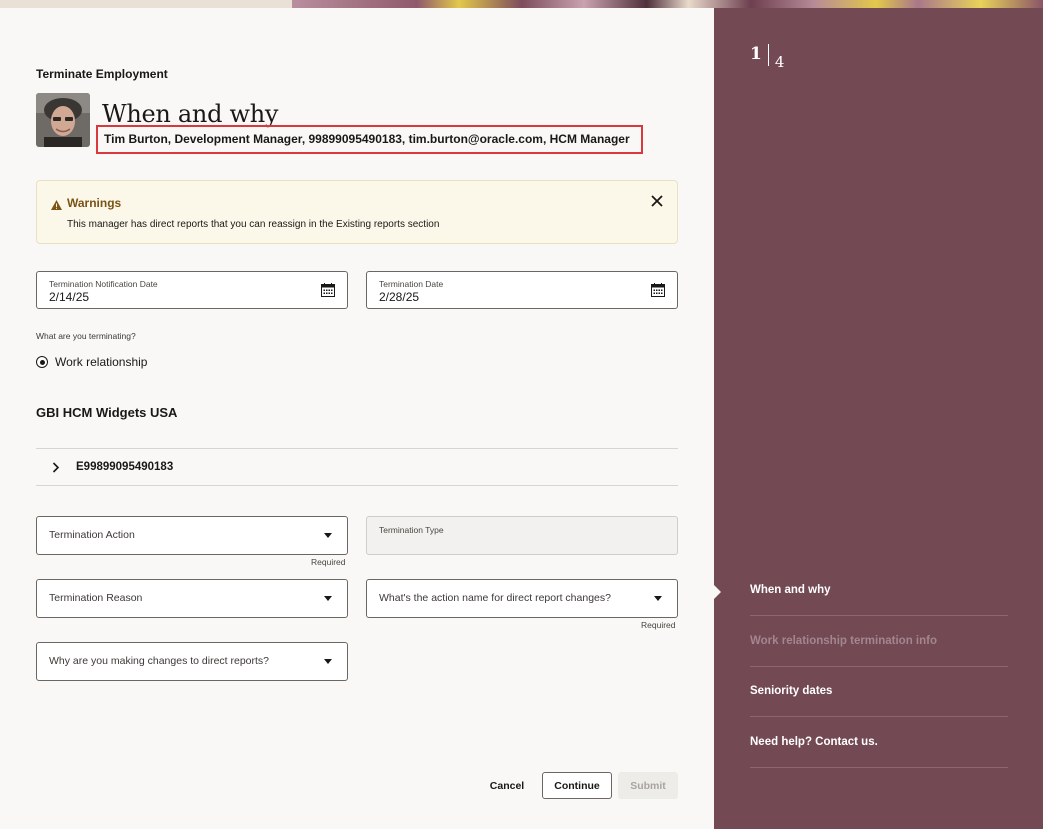 The image size is (1043, 829). What do you see at coordinates (96, 598) in the screenshot?
I see `field-label: Termination Reason` at bounding box center [96, 598].